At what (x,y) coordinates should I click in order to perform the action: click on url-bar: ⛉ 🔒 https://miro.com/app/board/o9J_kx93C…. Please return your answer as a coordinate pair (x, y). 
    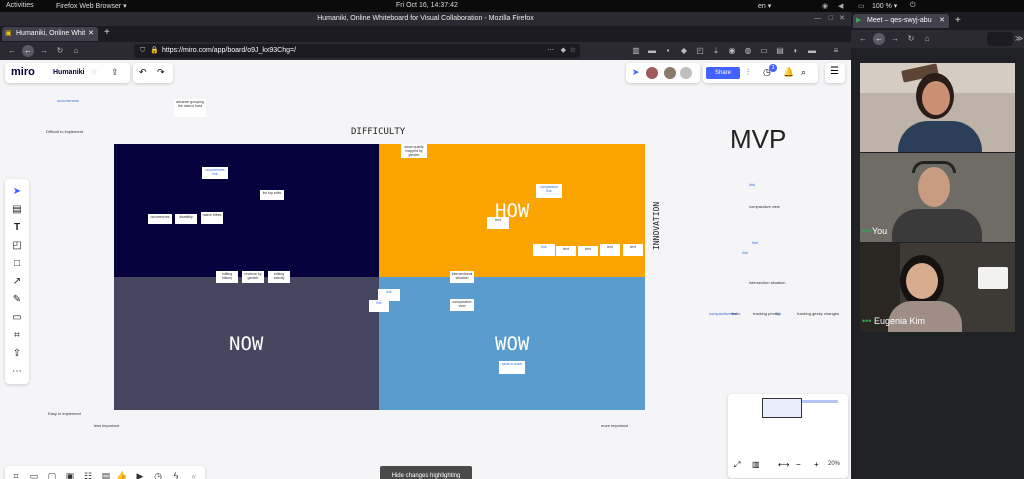
    Looking at the image, I should click on (357, 51).